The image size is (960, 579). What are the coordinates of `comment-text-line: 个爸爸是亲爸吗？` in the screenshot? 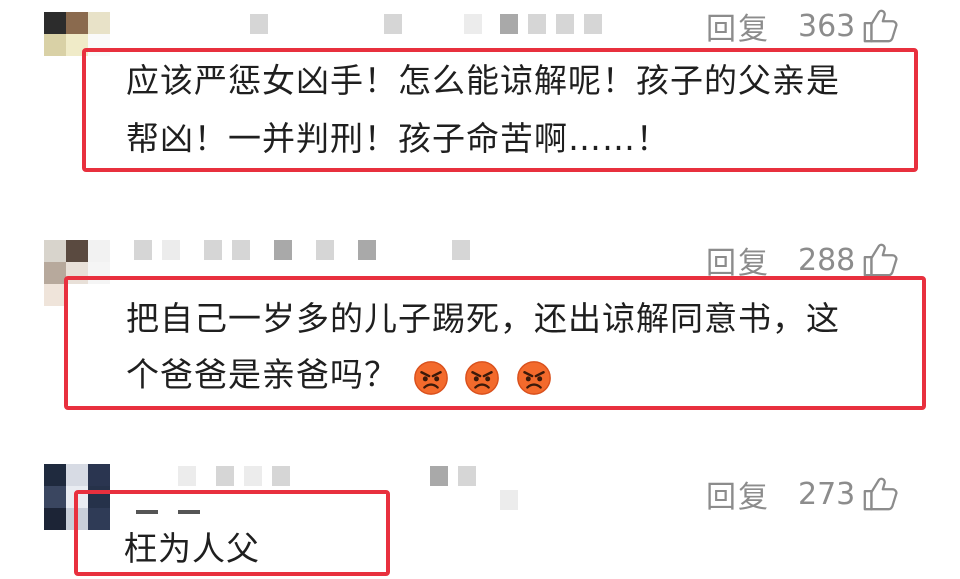 It's located at (339, 375).